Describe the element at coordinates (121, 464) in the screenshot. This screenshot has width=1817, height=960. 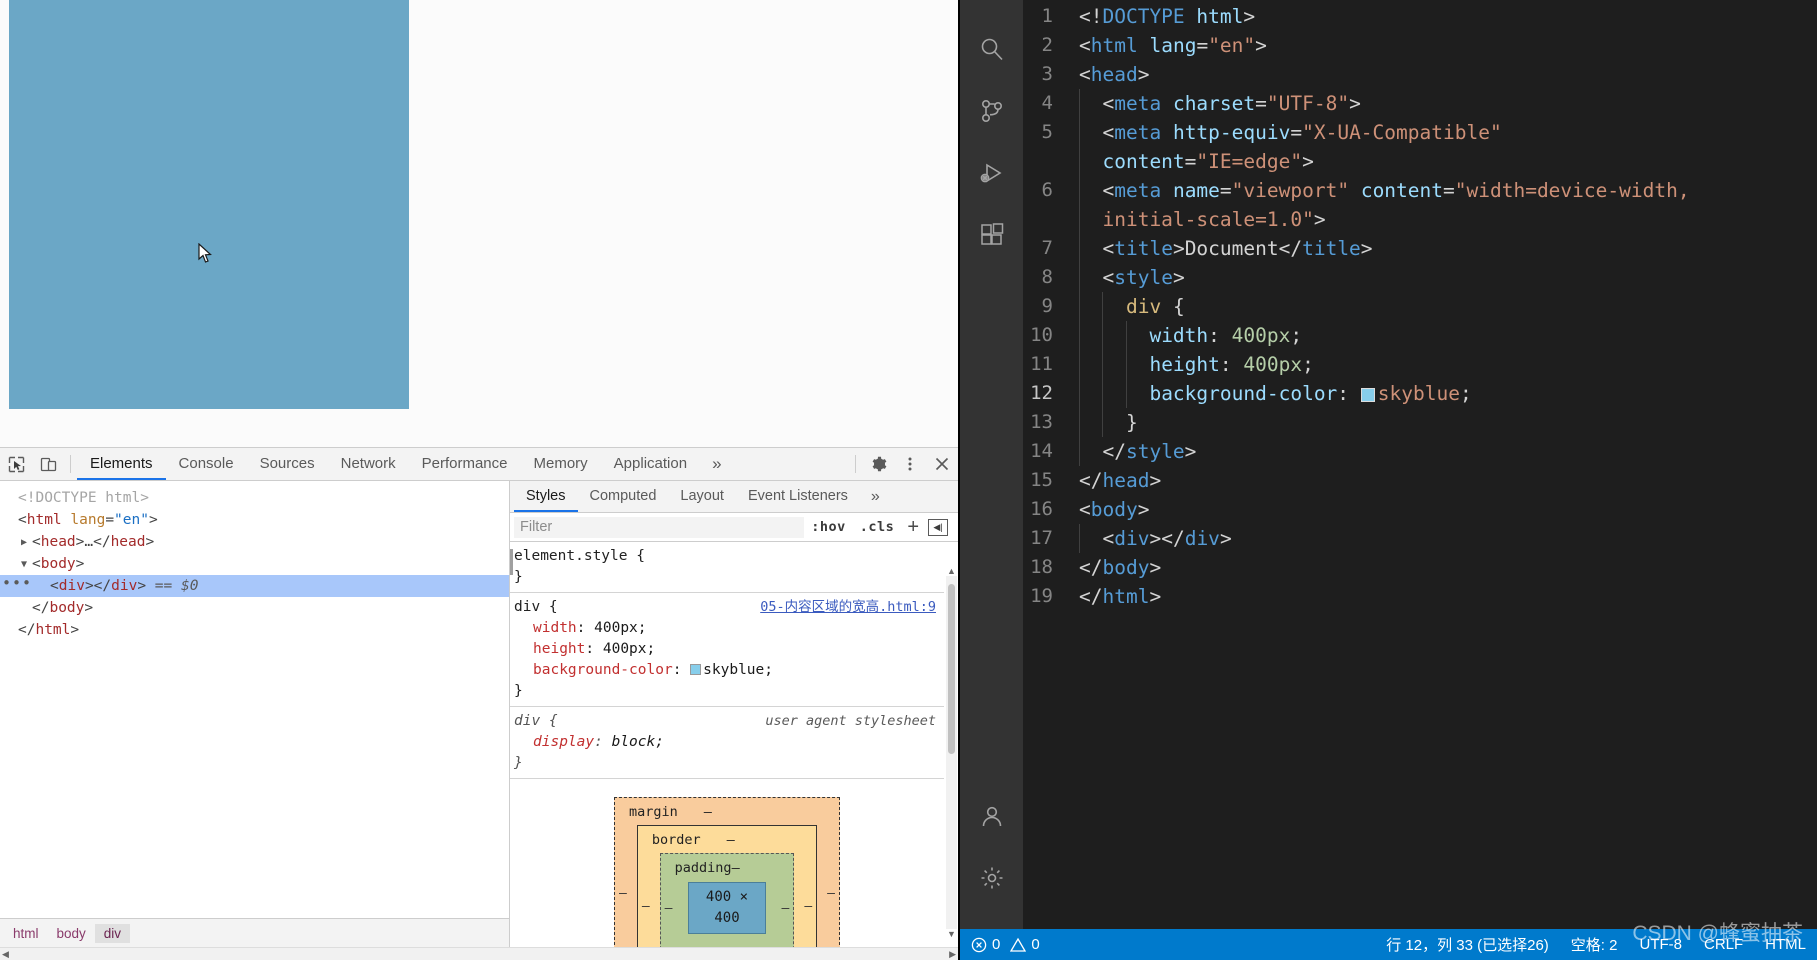
I see `devtools-tab-elements: Elements` at that location.